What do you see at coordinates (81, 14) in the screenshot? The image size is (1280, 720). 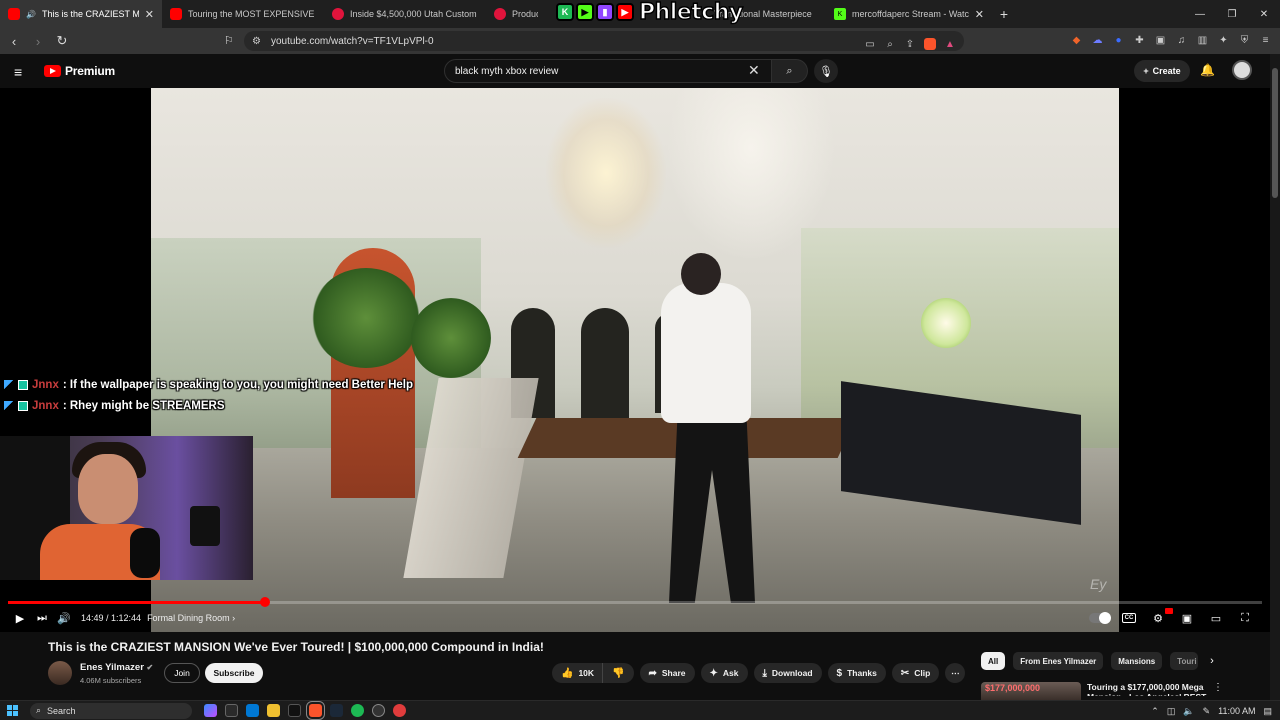 I see `tab-craziest-mansion: 🔊 This is the CRAZIEST MANSIO ✕` at bounding box center [81, 14].